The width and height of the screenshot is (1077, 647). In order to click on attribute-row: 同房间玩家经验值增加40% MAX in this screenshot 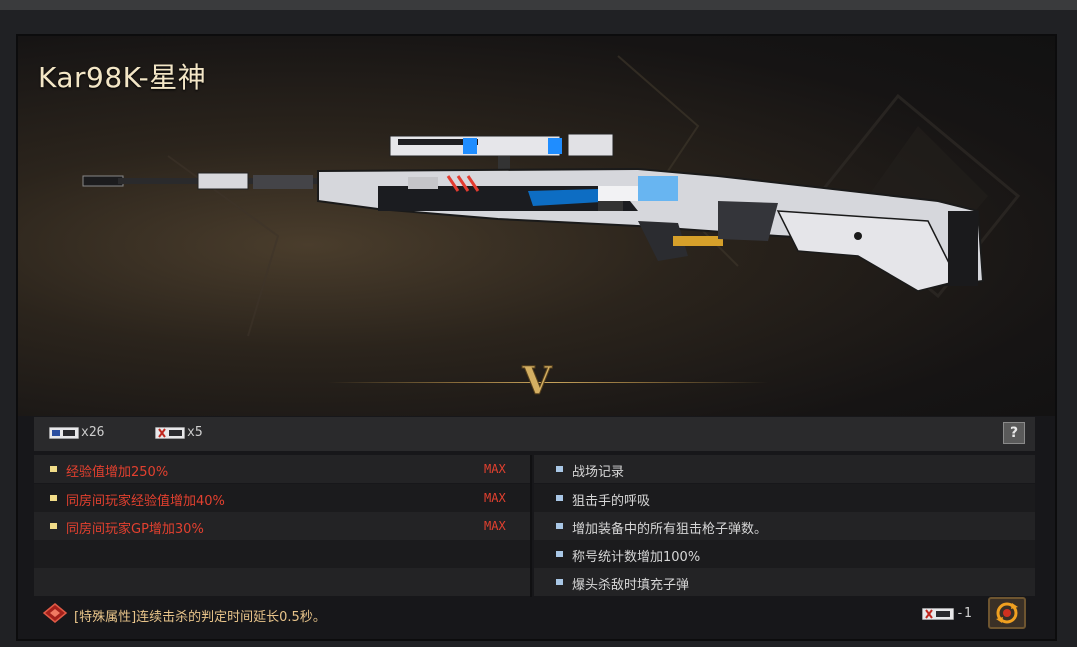, I will do `click(282, 498)`.